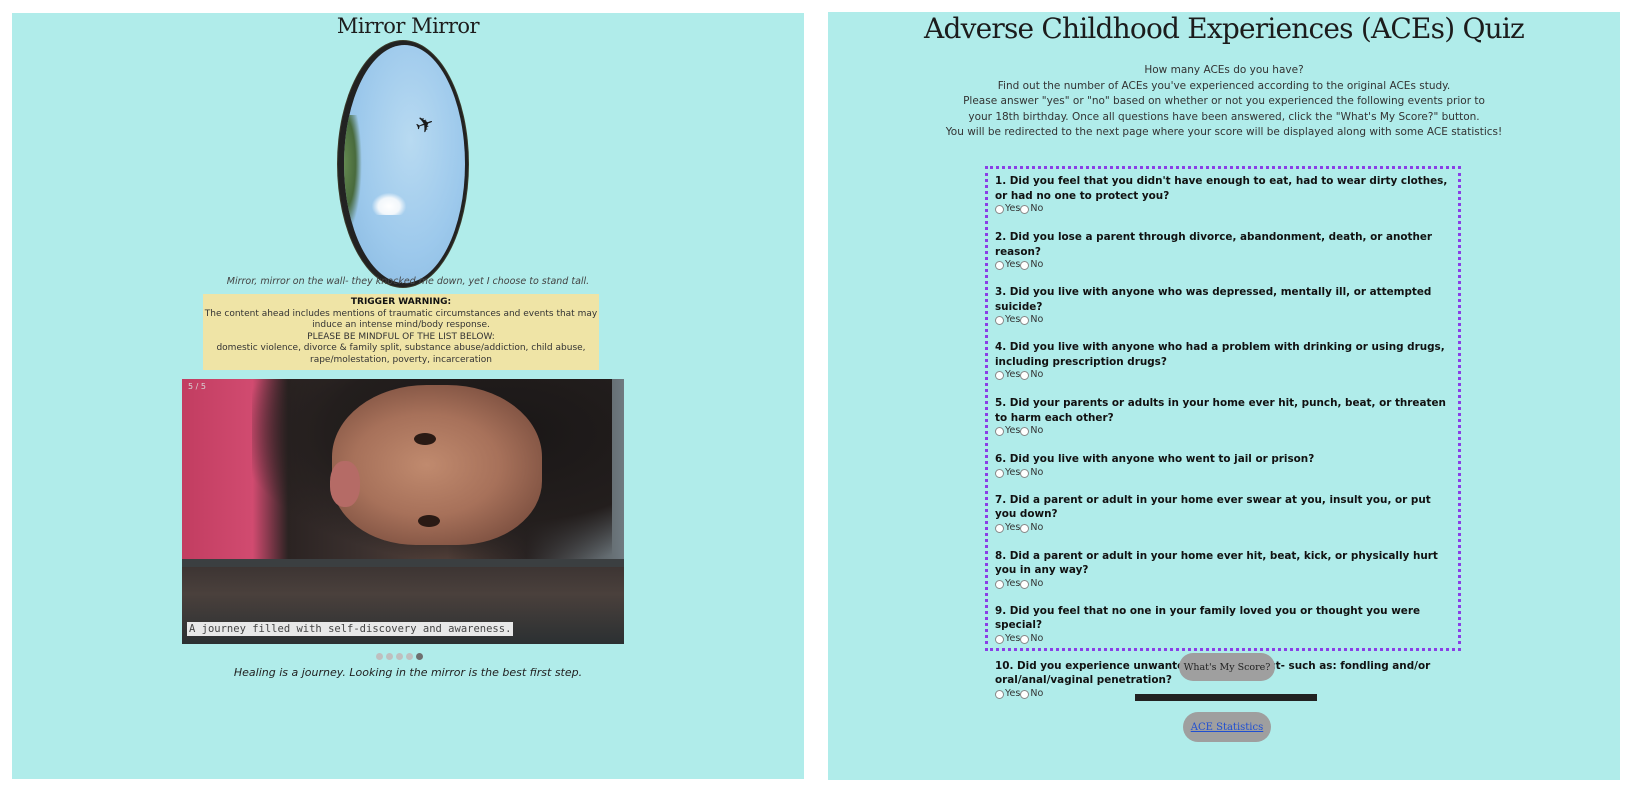 The width and height of the screenshot is (1632, 792). Describe the element at coordinates (403, 563) in the screenshot. I see `photo-mirror-edge` at that location.